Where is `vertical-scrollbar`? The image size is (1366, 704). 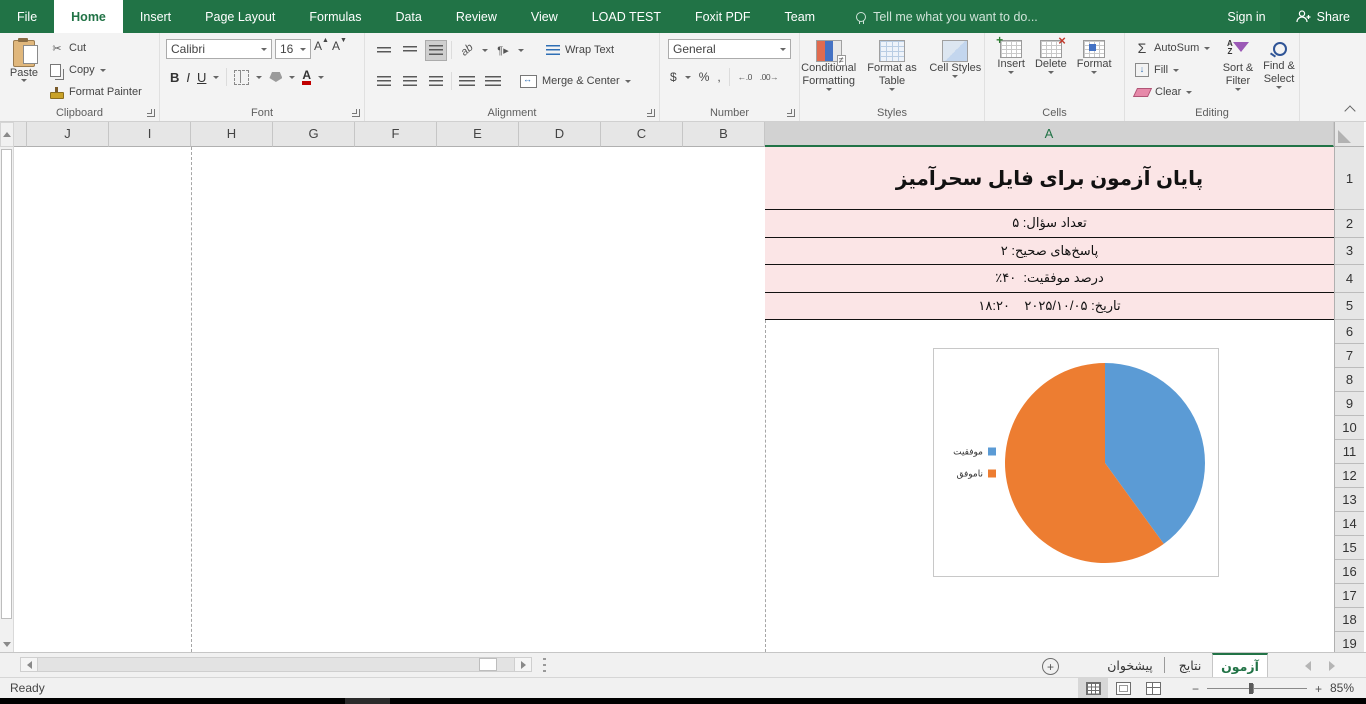
vertical-scrollbar is located at coordinates (7, 399).